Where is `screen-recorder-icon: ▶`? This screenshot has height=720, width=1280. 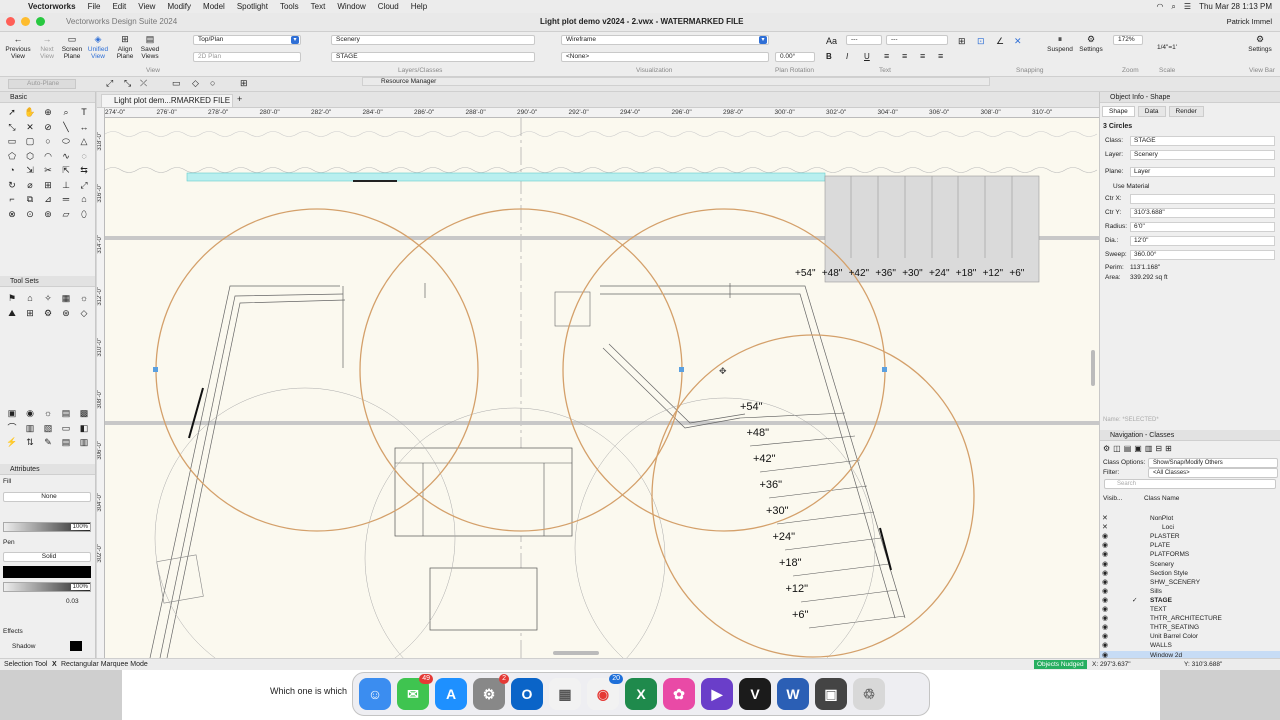
screen-recorder-icon: ▶ is located at coordinates (717, 694).